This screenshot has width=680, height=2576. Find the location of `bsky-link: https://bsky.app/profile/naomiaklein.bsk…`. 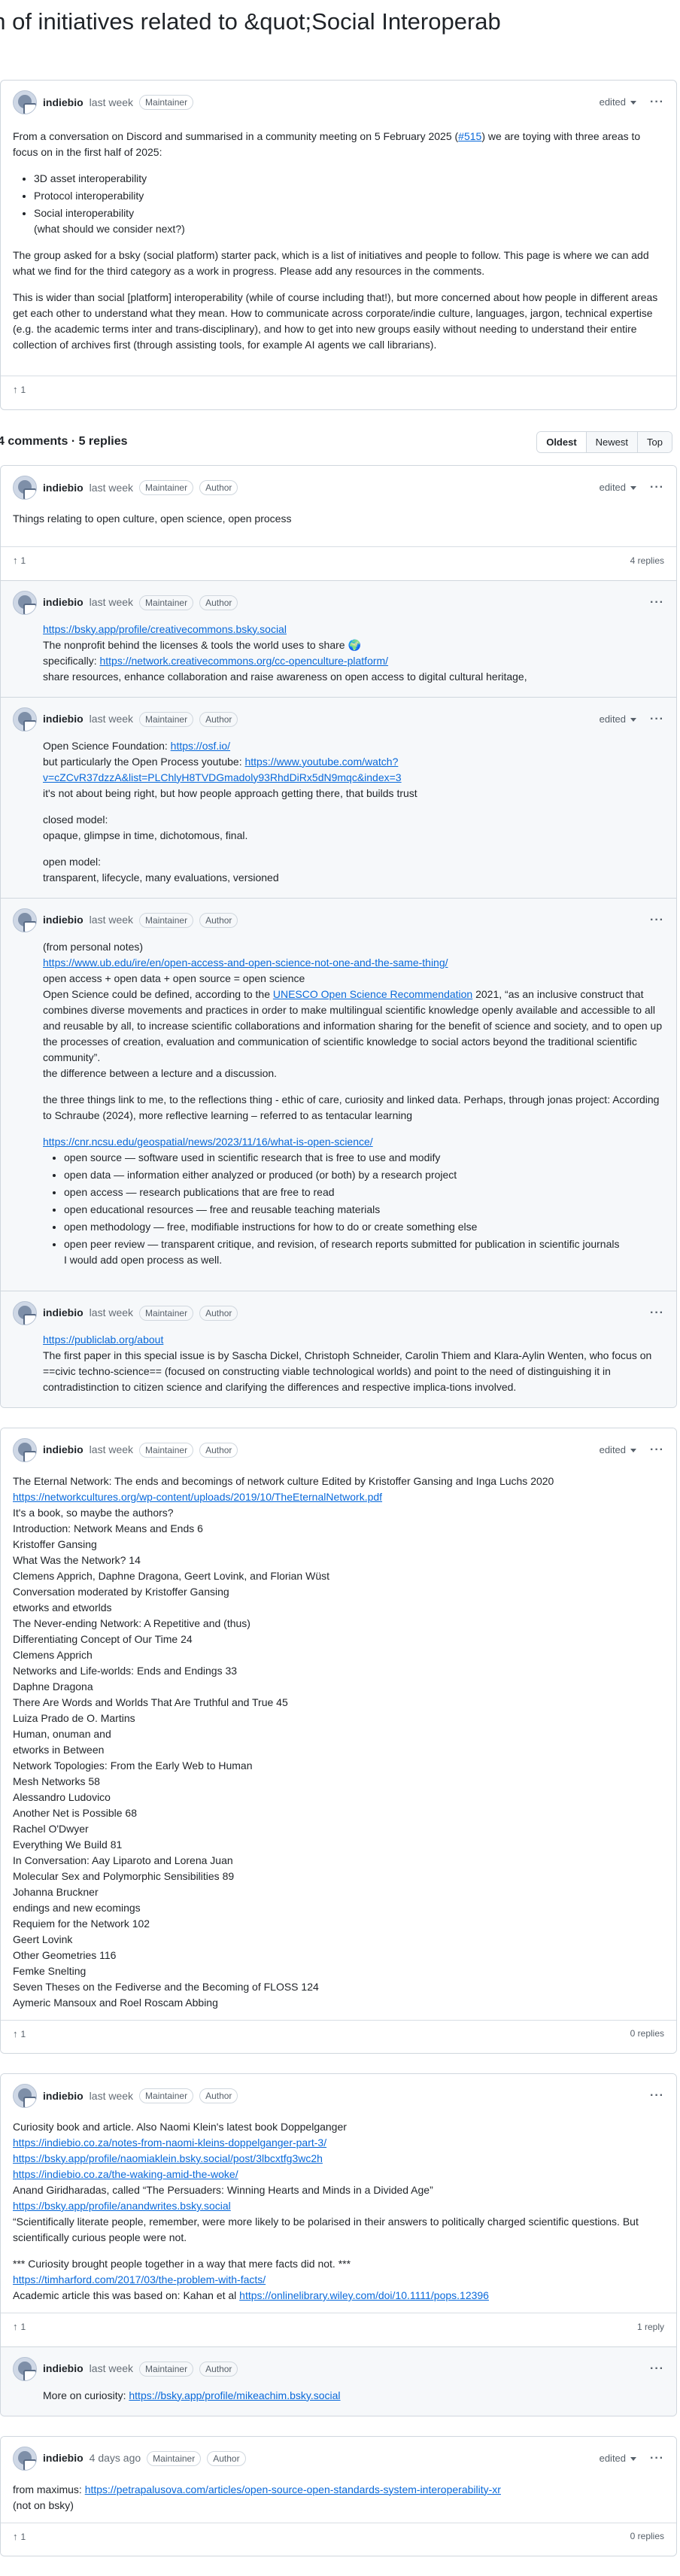

bsky-link: https://bsky.app/profile/naomiaklein.bsk… is located at coordinates (338, 2159).